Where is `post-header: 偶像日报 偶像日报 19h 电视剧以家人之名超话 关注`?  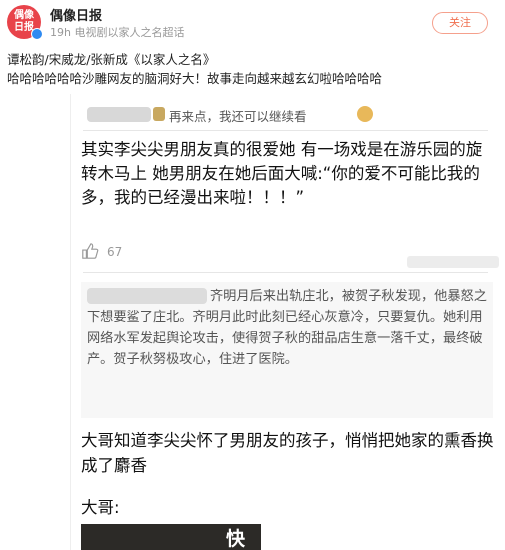
post-header: 偶像日报 偶像日报 19h 电视剧以家人之名超话 关注 is located at coordinates (252, 22).